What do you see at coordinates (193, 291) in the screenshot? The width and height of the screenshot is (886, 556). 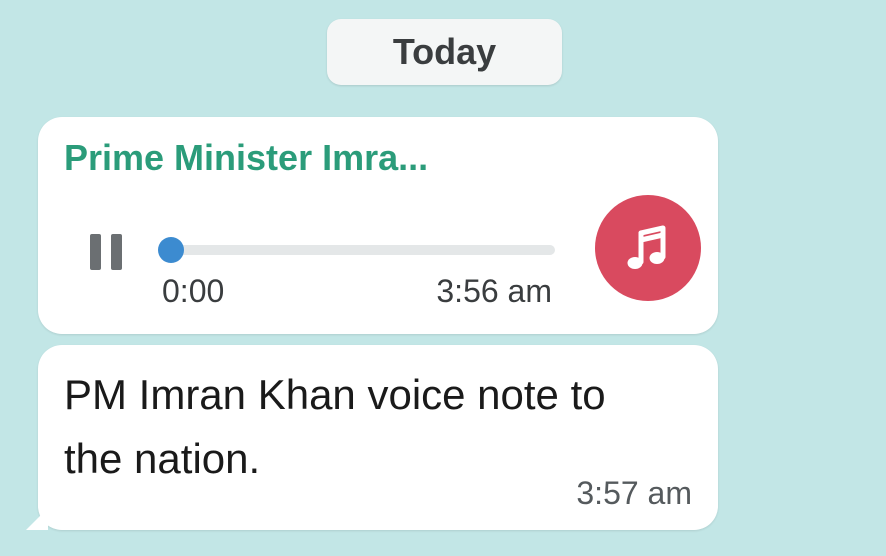 I see `audio-elapsed-time: 0:00` at bounding box center [193, 291].